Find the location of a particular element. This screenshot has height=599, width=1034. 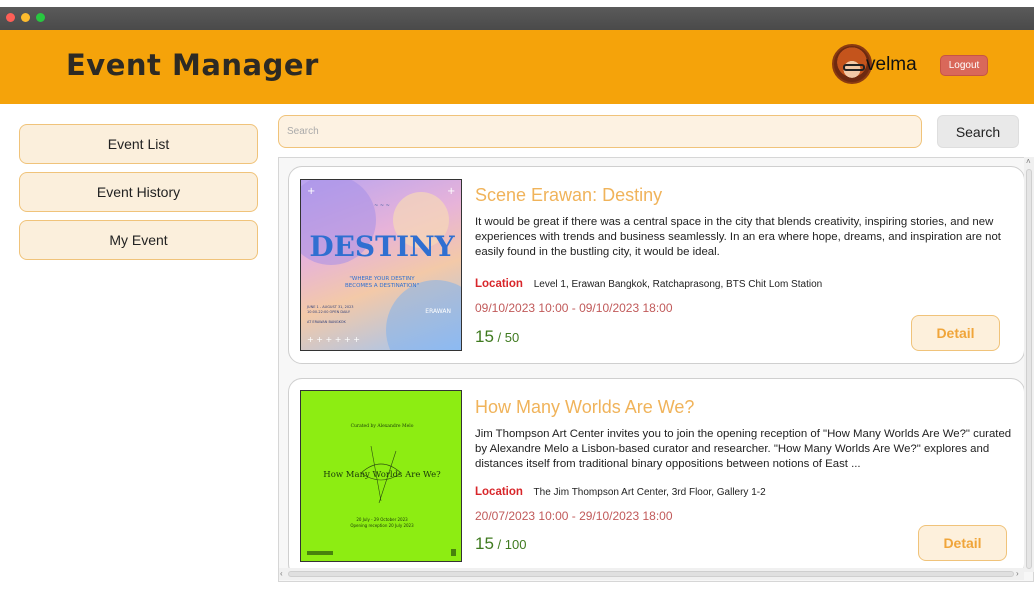

sidebar-item-my-event: My Event is located at coordinates (138, 240).